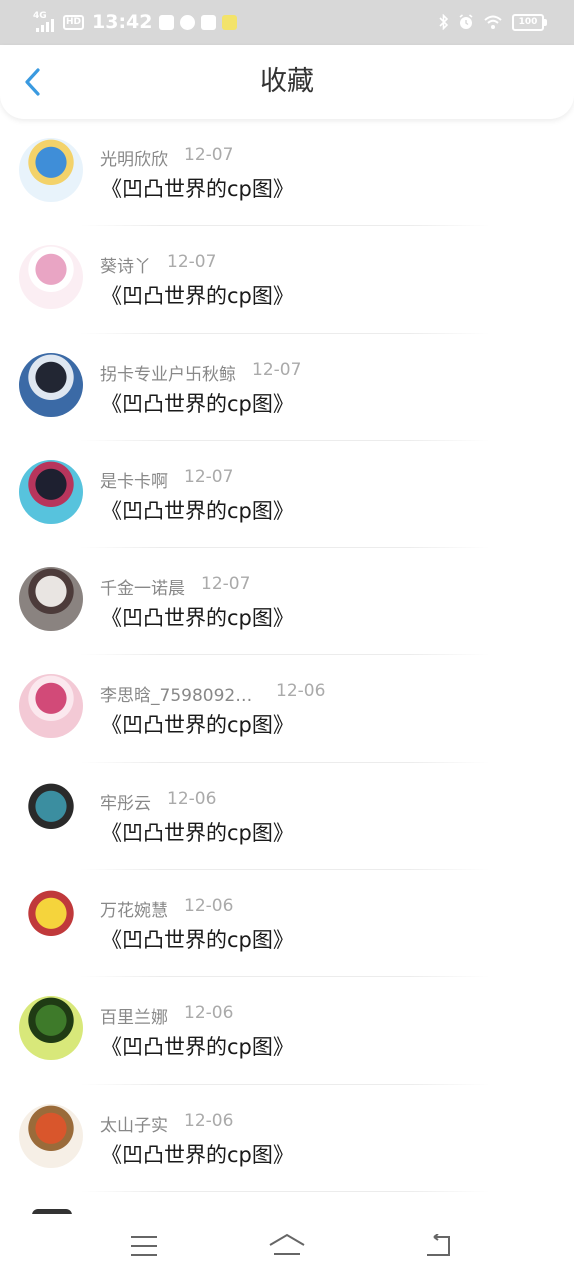  I want to click on list-item: 光明欣欣 12-07 《凹凸世界的cp图》, so click(287, 173).